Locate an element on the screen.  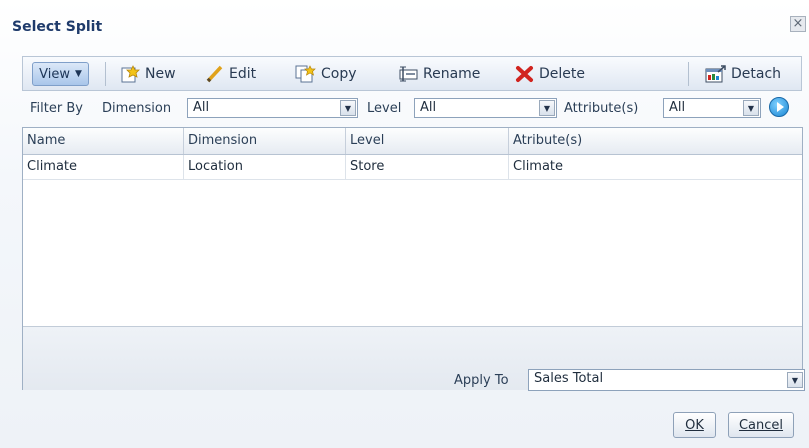
edit-label: Edit is located at coordinates (243, 73).